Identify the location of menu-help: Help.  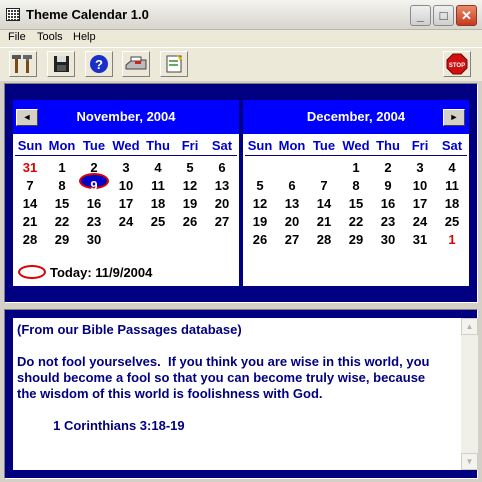
(84, 37).